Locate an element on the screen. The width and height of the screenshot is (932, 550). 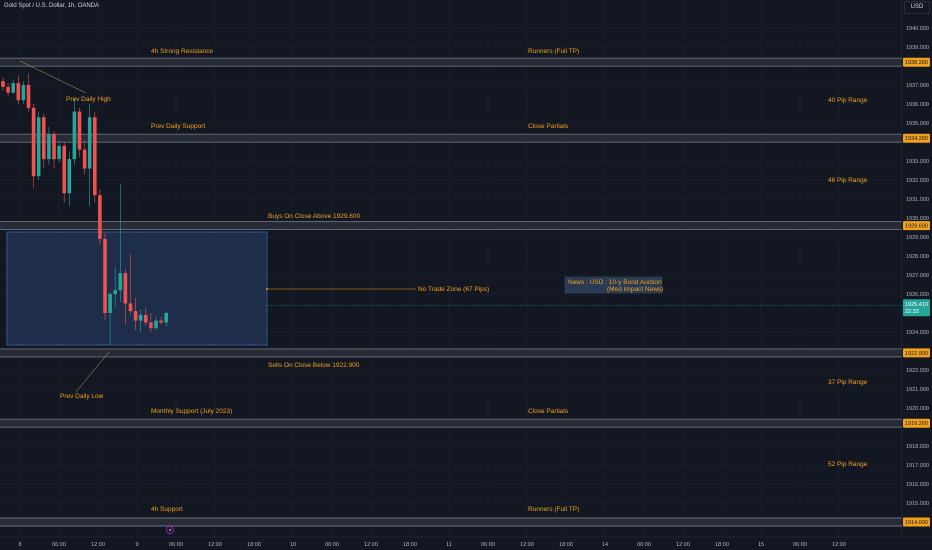
y-tick-label: 1936.000 is located at coordinates (917, 105).